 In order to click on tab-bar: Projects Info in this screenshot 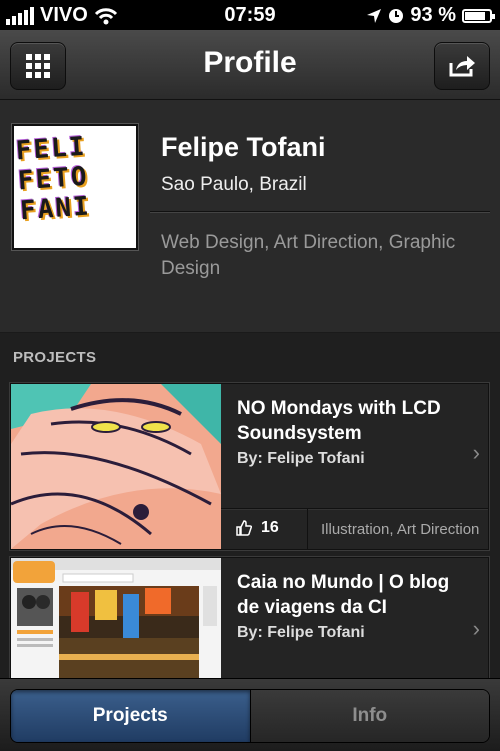, I will do `click(250, 714)`.